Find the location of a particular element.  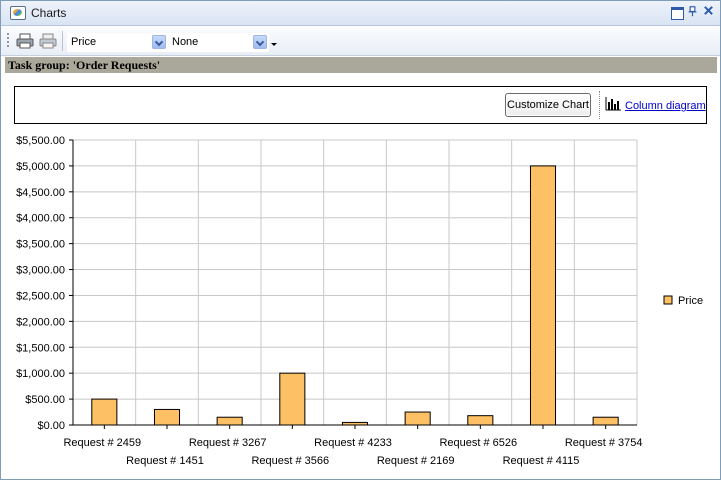

maximize-icon is located at coordinates (677, 13).